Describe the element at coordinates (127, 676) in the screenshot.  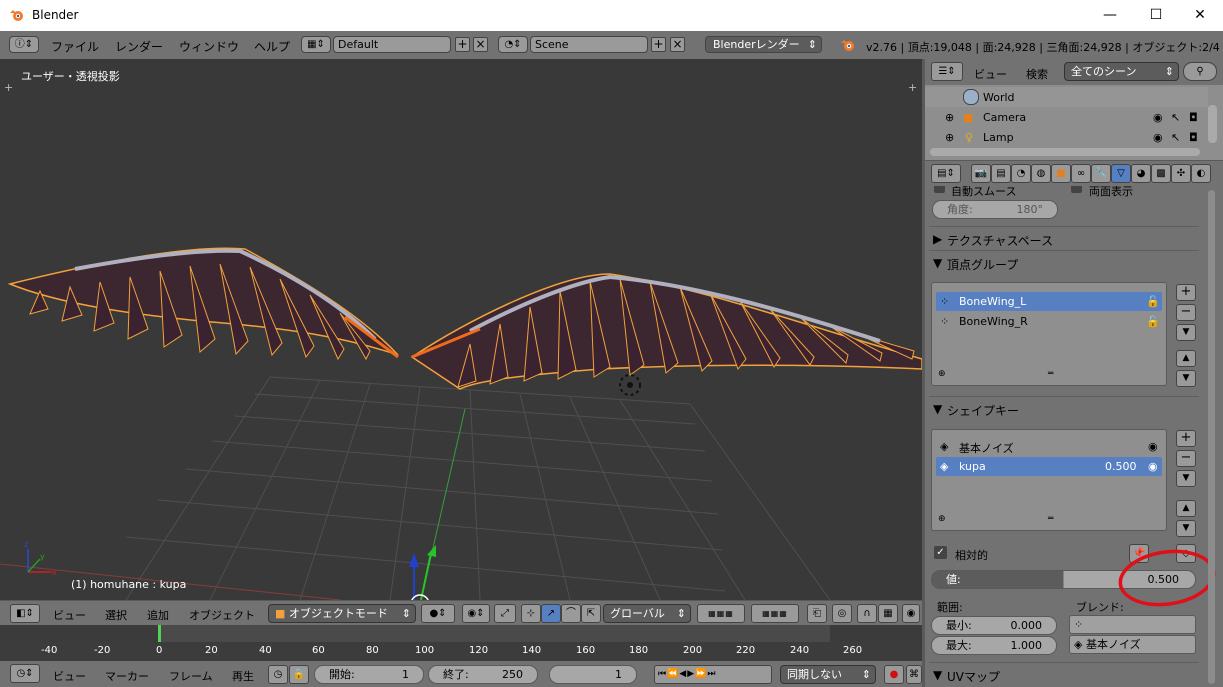
I see `timeline-menu-marker: マーカー` at that location.